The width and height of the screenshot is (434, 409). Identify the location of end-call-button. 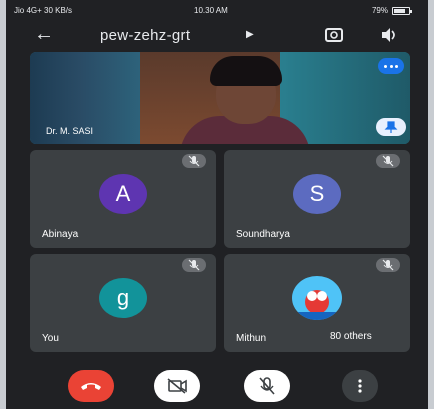
(91, 386).